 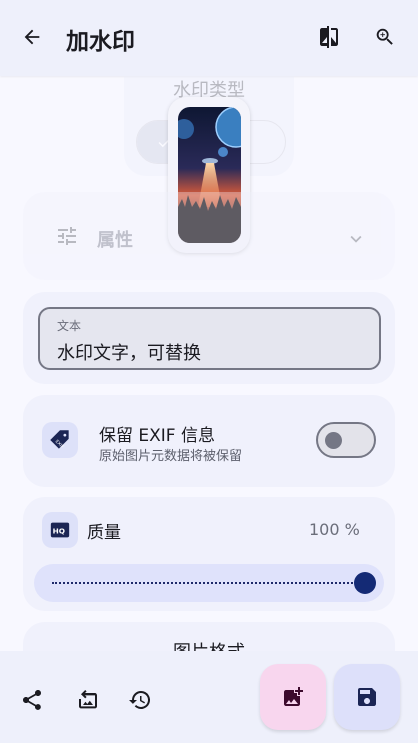 I want to click on quality-slider-track, so click(x=208, y=583).